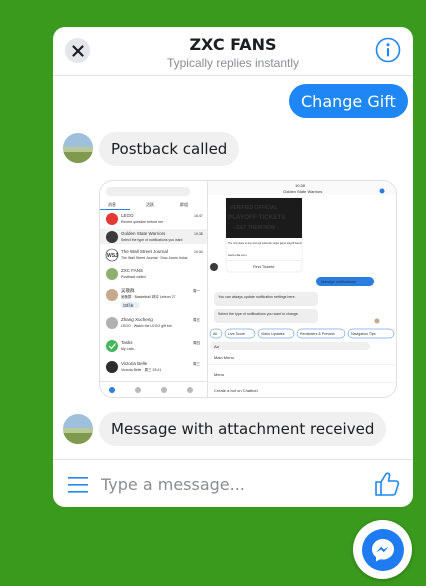 The height and width of the screenshot is (586, 426). I want to click on screenshot-footer: Create a bot on Chatfuel, so click(236, 390).